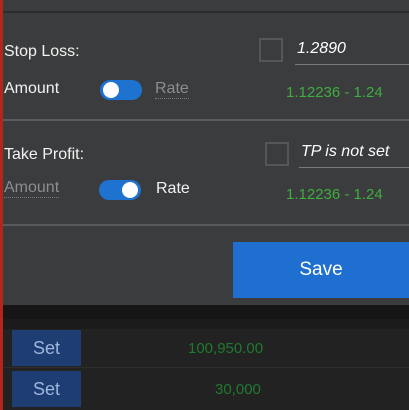  What do you see at coordinates (31, 89) in the screenshot?
I see `stop-loss-amount-label: Amount` at bounding box center [31, 89].